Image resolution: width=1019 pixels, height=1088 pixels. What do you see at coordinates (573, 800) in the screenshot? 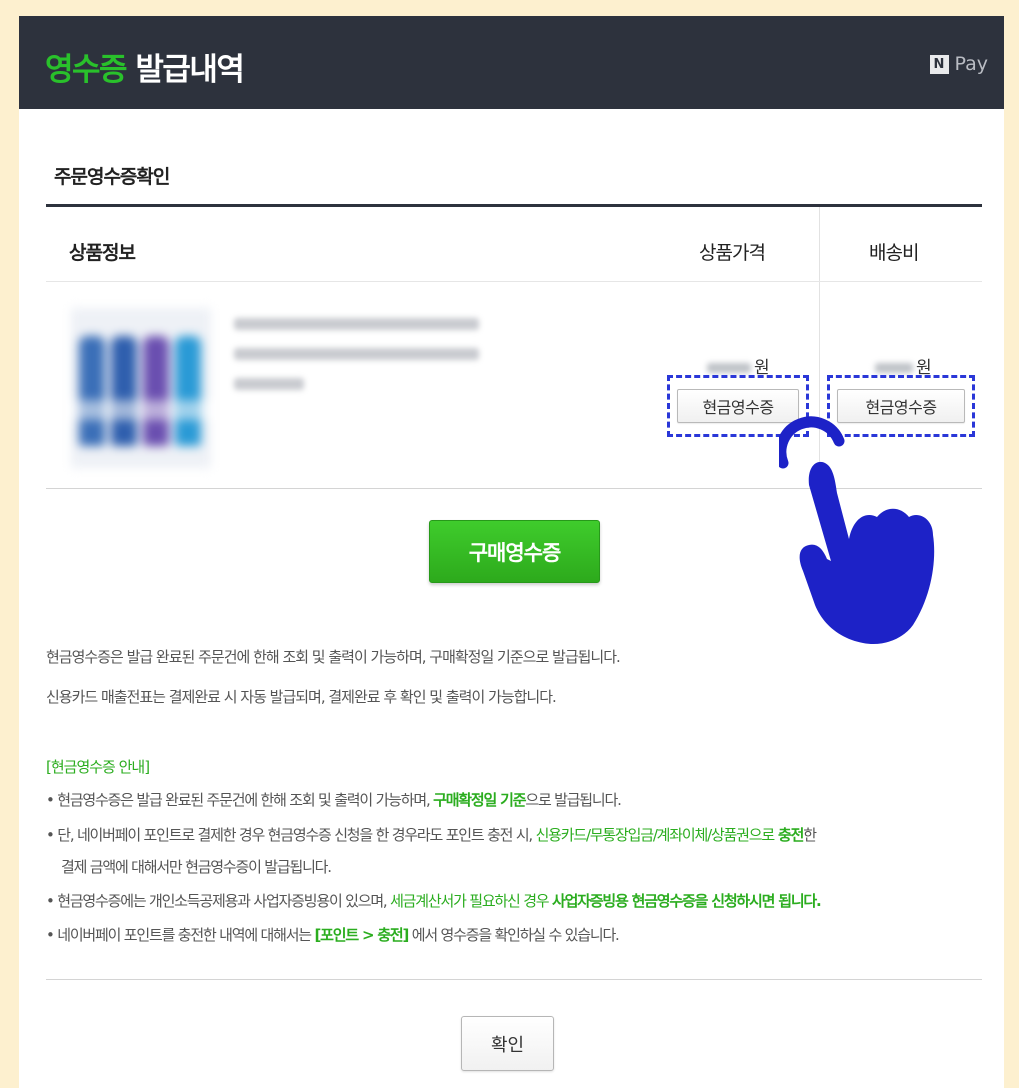
I see `guide-text: 으로 발급됩니다.` at bounding box center [573, 800].